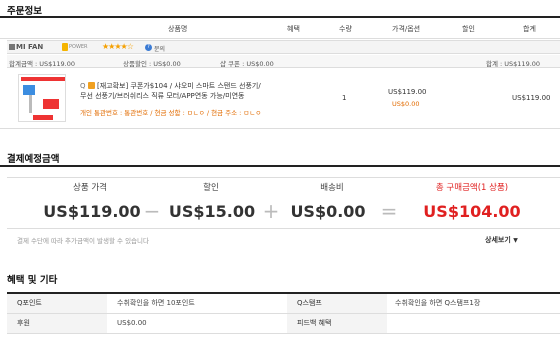 This screenshot has height=353, width=560. I want to click on table-row: 후원 US$0.00 피드백 혜택, so click(283, 324).